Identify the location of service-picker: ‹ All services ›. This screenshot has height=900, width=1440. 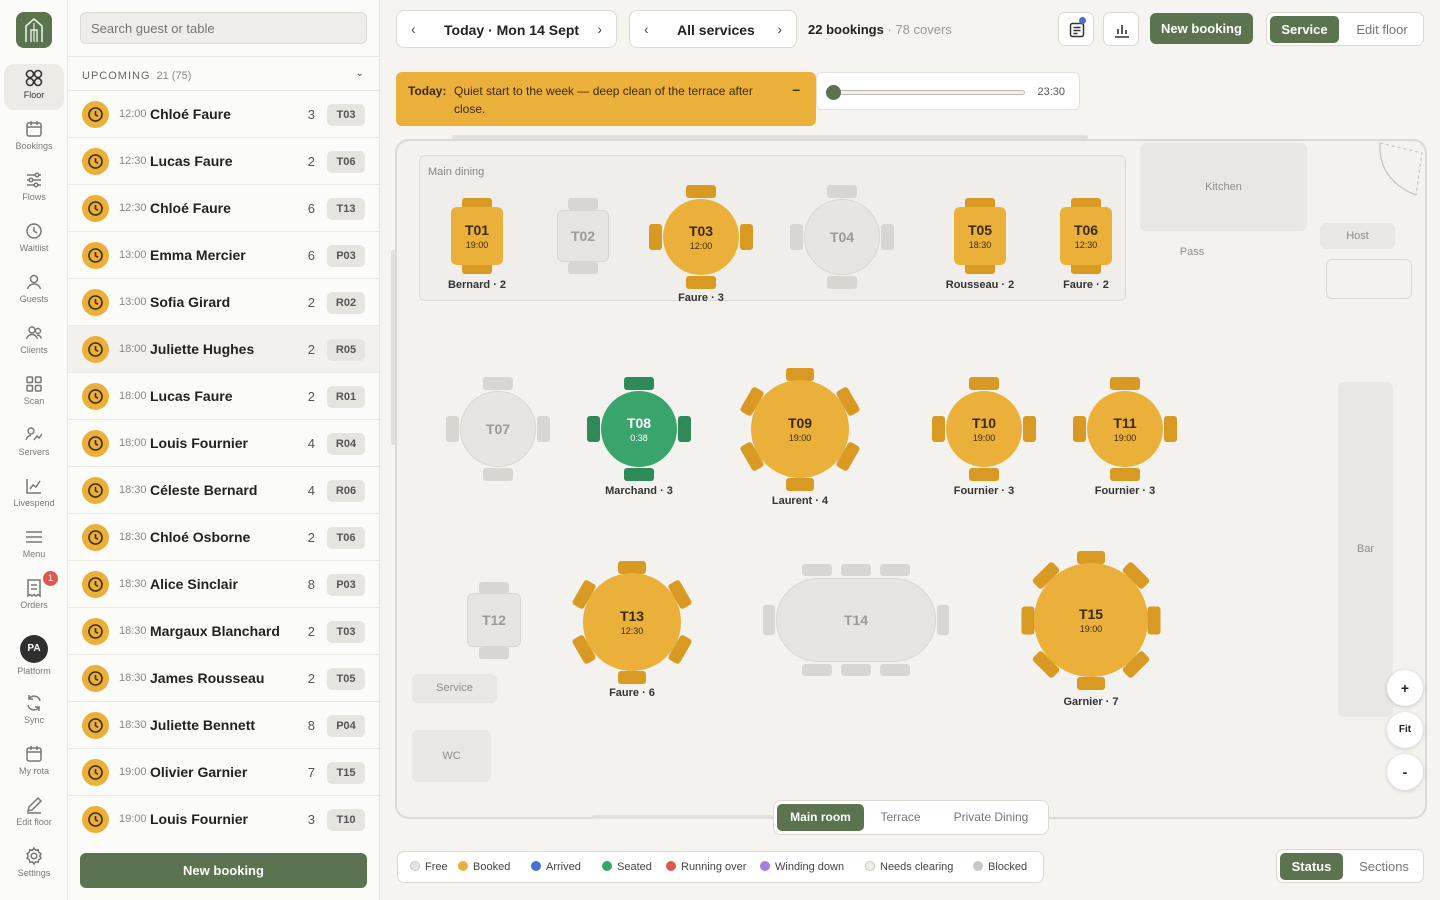
(713, 29).